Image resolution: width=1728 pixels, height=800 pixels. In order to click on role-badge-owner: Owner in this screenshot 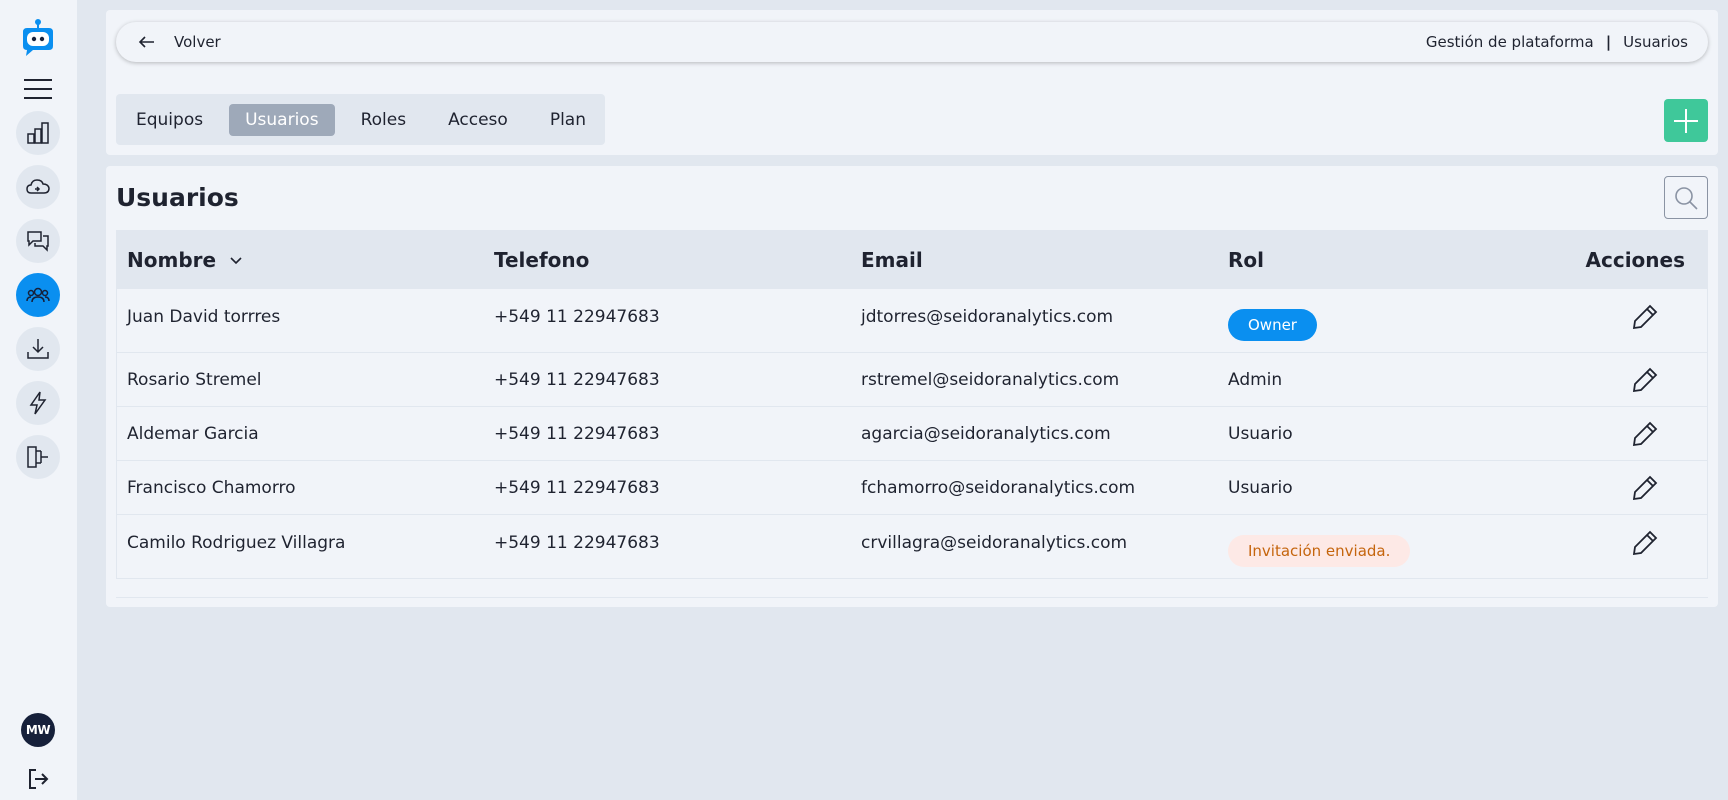, I will do `click(1272, 324)`.